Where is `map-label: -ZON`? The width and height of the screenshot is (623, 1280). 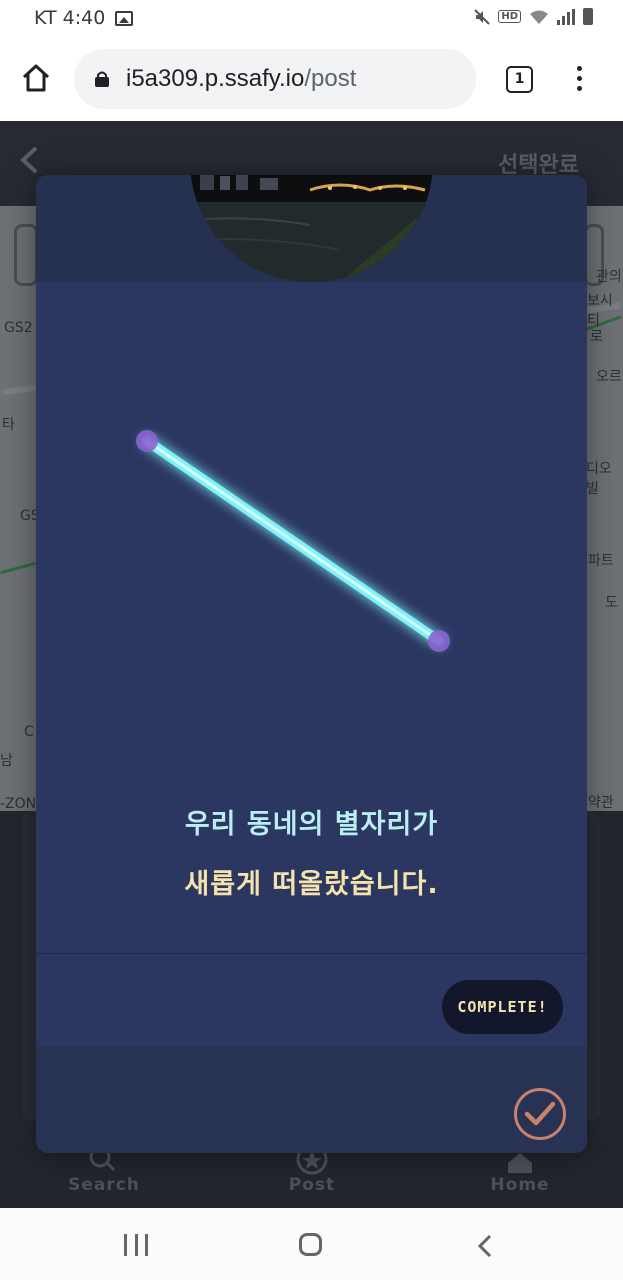
map-label: -ZON is located at coordinates (18, 803).